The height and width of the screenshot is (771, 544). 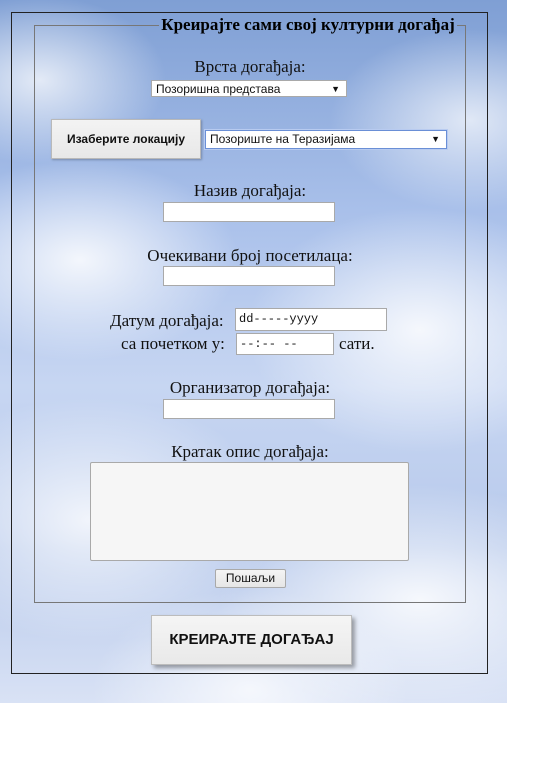 I want to click on location-select: Позориште на Теразијама ▼, so click(x=326, y=139).